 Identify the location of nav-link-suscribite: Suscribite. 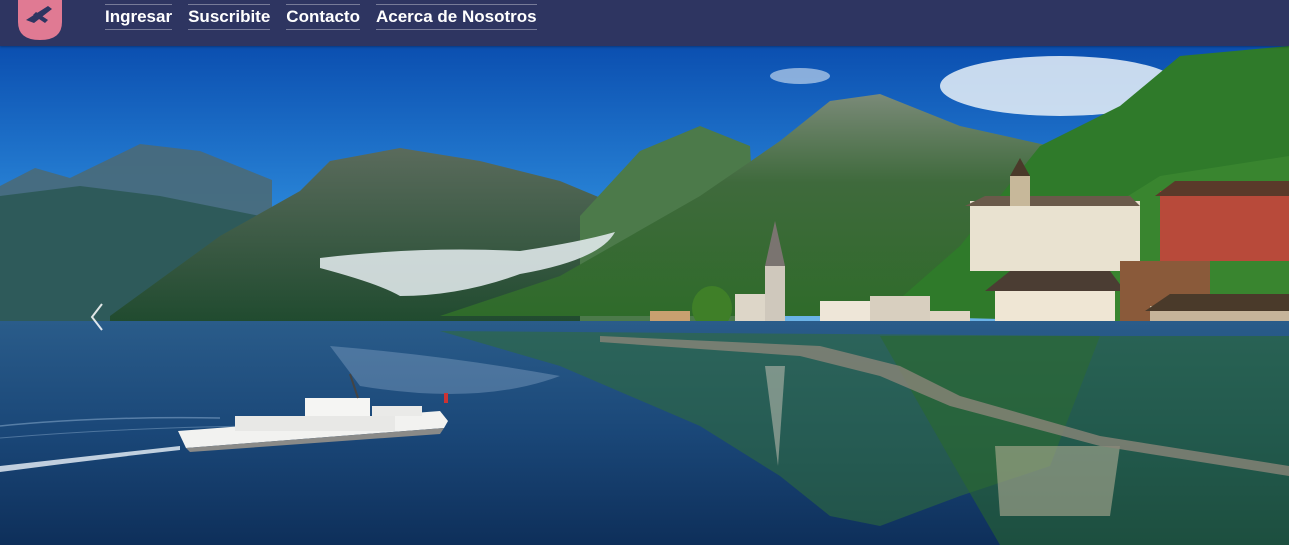
(229, 17).